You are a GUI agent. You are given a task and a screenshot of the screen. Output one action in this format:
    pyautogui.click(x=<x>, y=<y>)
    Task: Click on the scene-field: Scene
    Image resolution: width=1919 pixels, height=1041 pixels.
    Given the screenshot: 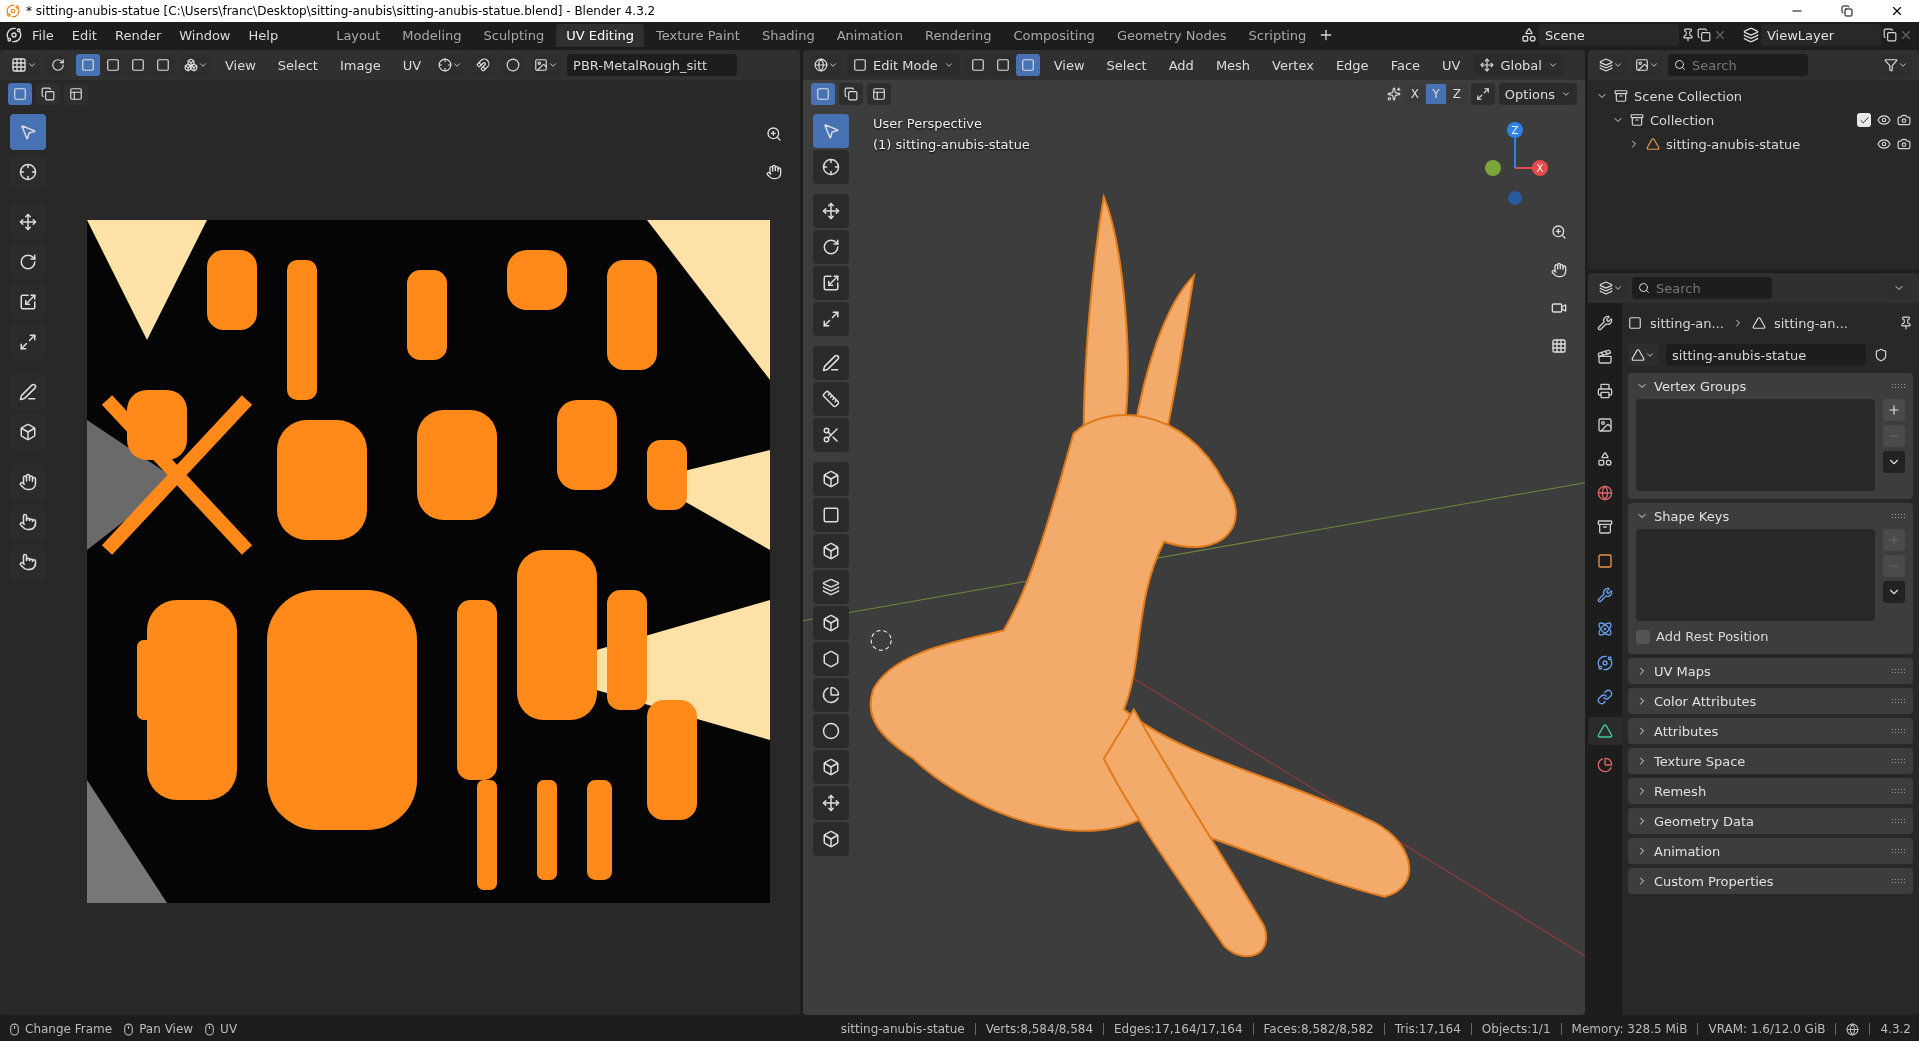 What is the action you would take?
    pyautogui.click(x=1609, y=35)
    